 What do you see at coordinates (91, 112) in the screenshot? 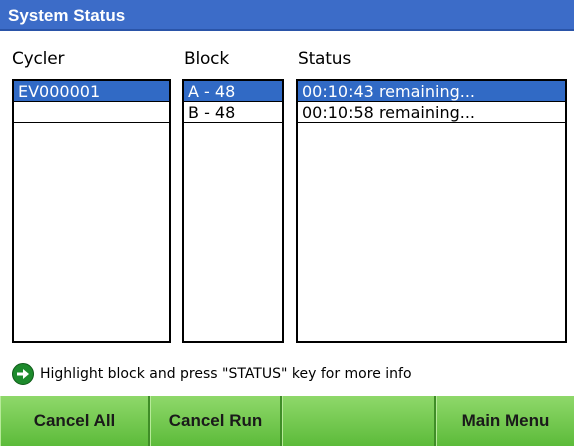
I see `cycler-row-empty` at bounding box center [91, 112].